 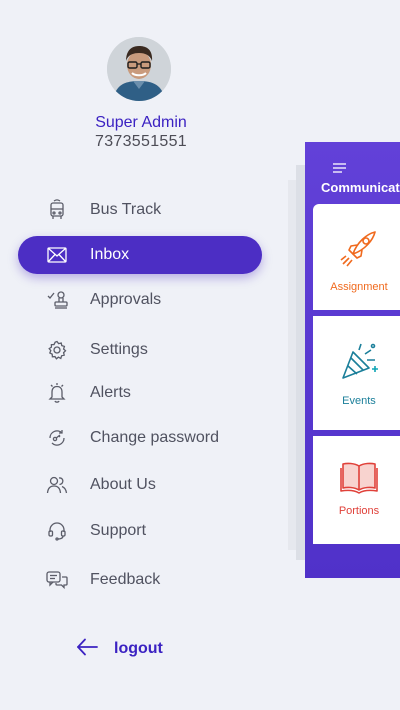 What do you see at coordinates (110, 392) in the screenshot?
I see `menu-item-label: Alerts` at bounding box center [110, 392].